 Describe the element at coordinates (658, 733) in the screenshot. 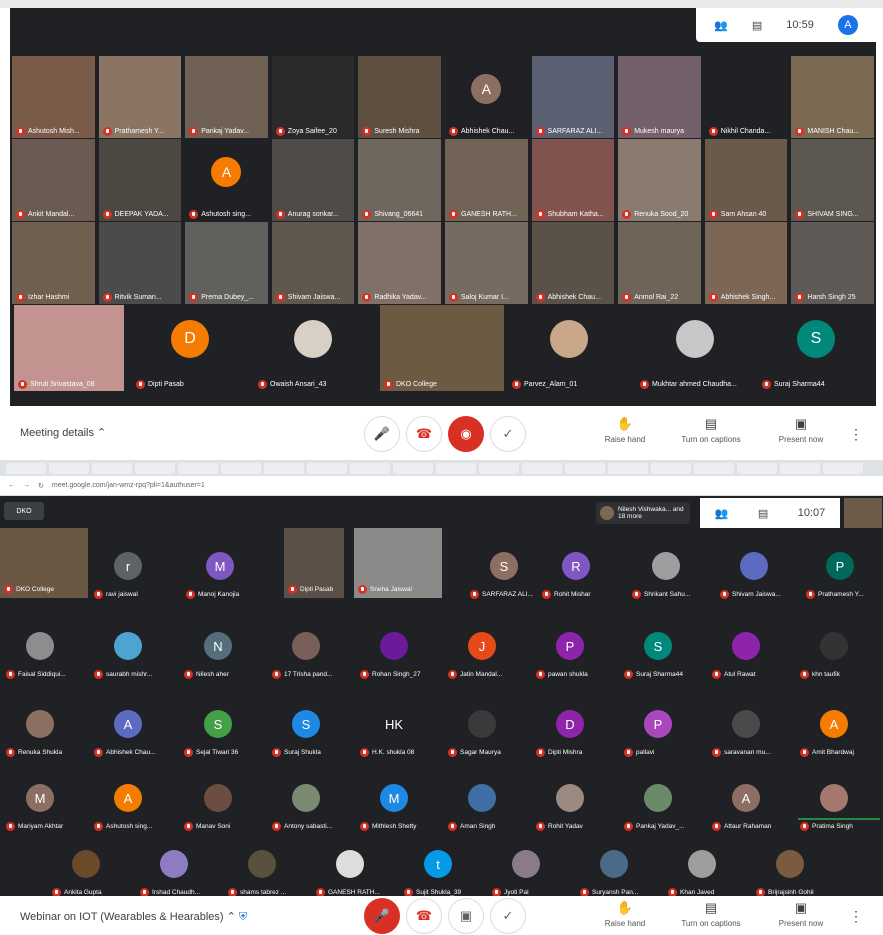

I see `participant-tile: Ppallavi` at that location.